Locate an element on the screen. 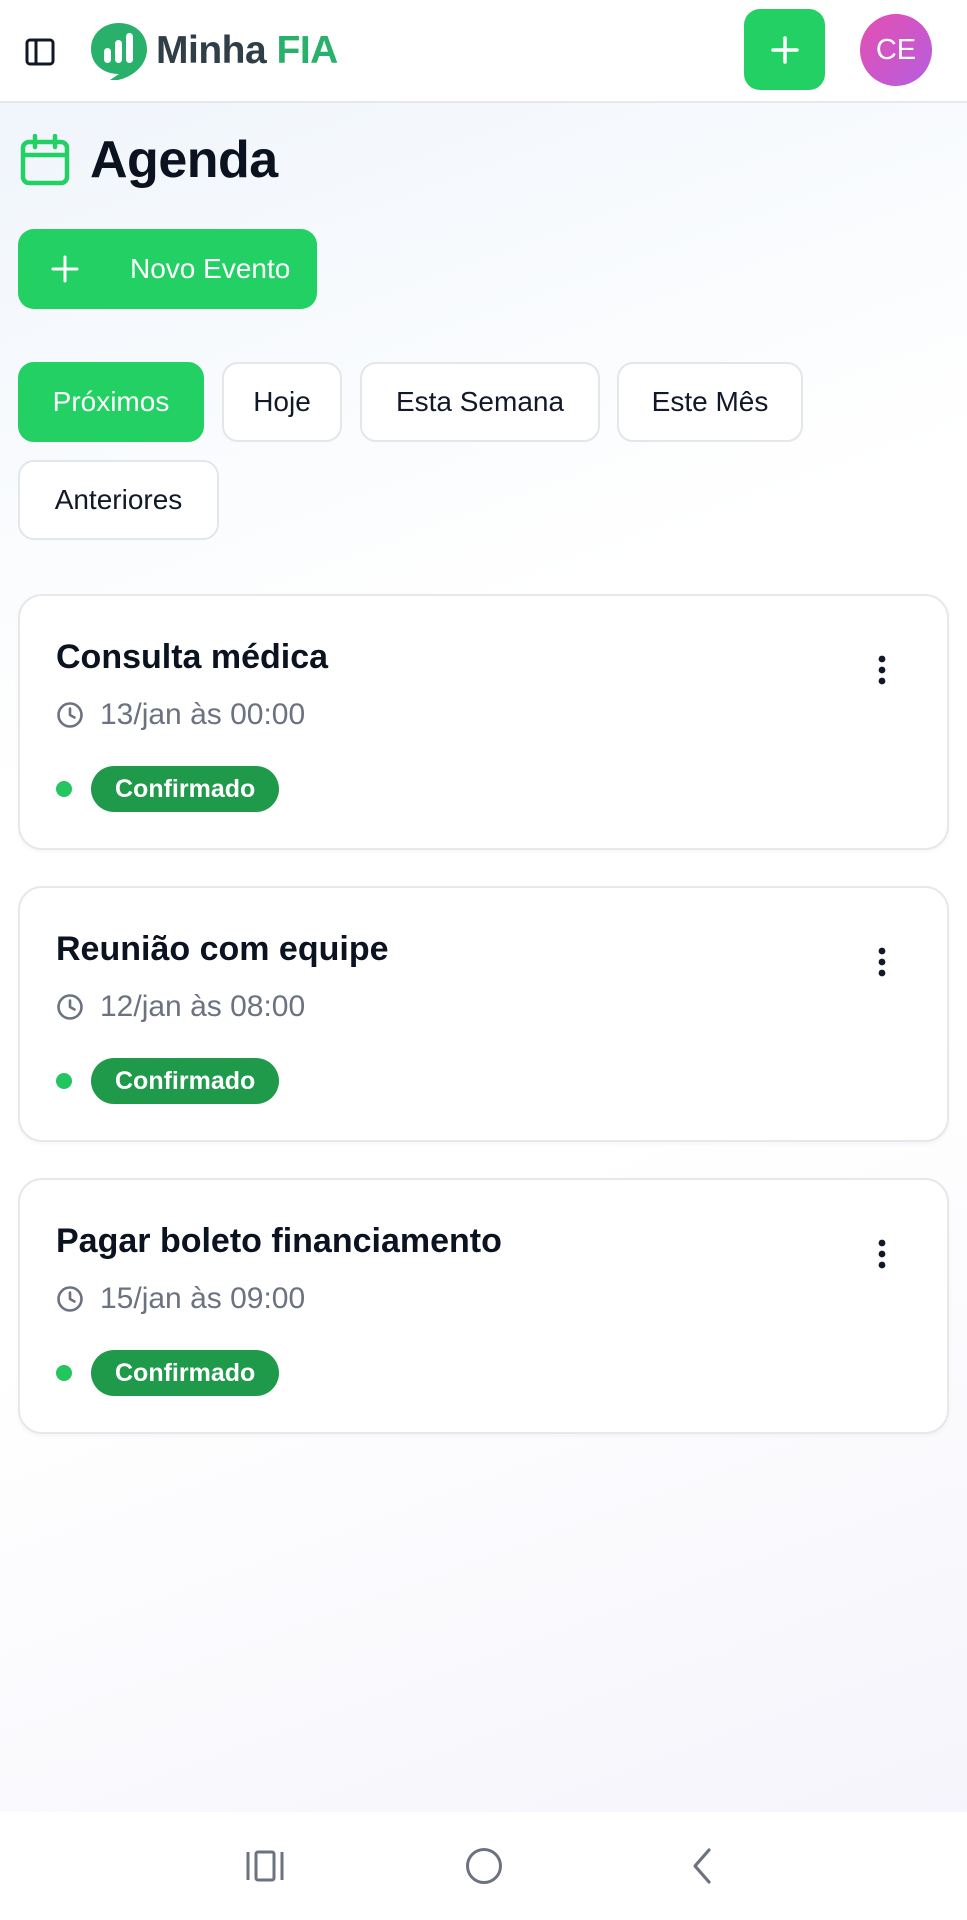 The width and height of the screenshot is (967, 1920). filter-chip-anteriores: Anteriores is located at coordinates (118, 500).